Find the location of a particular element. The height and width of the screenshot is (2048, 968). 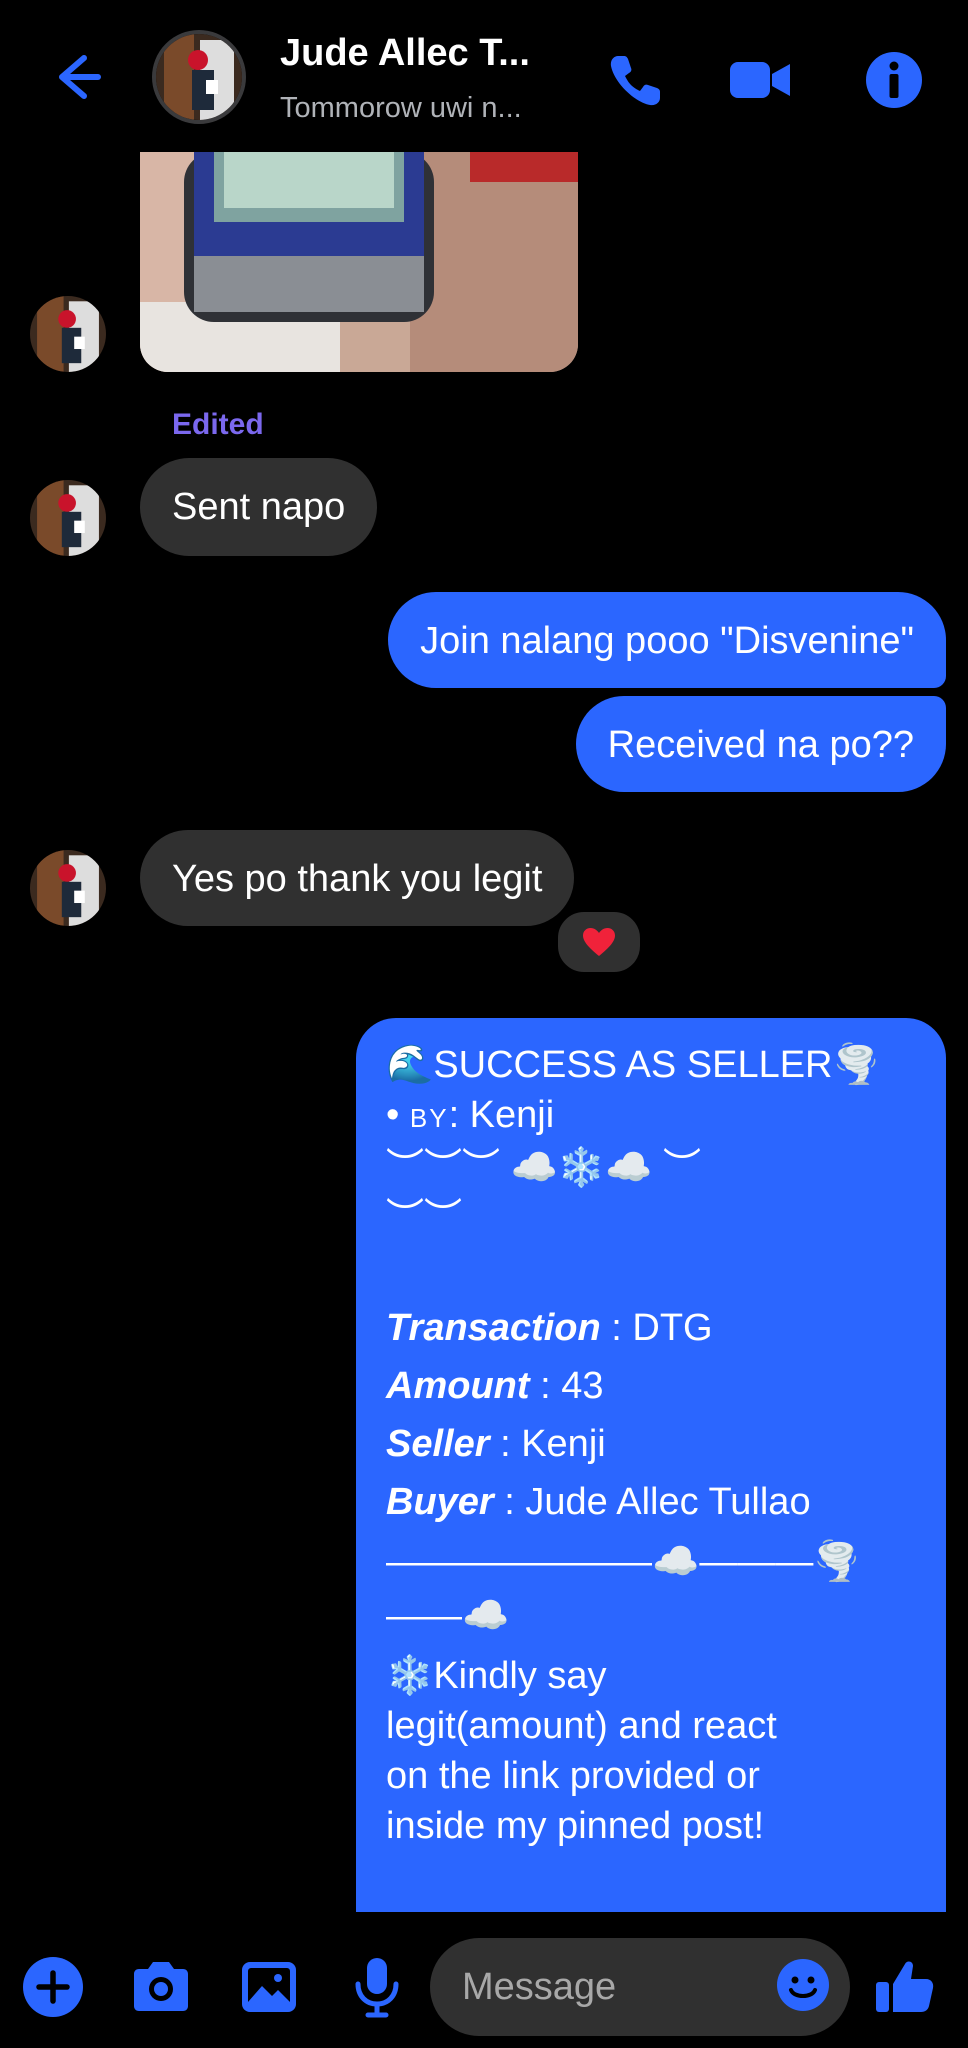

video-call-button is located at coordinates (760, 80).